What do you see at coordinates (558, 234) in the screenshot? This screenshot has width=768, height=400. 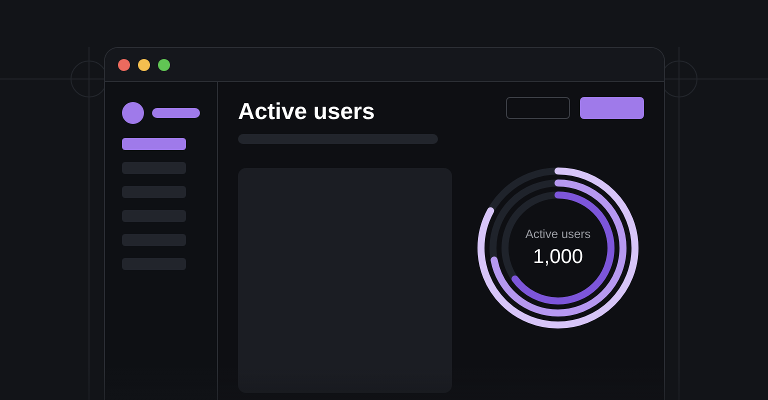 I see `chart-label: Active users` at bounding box center [558, 234].